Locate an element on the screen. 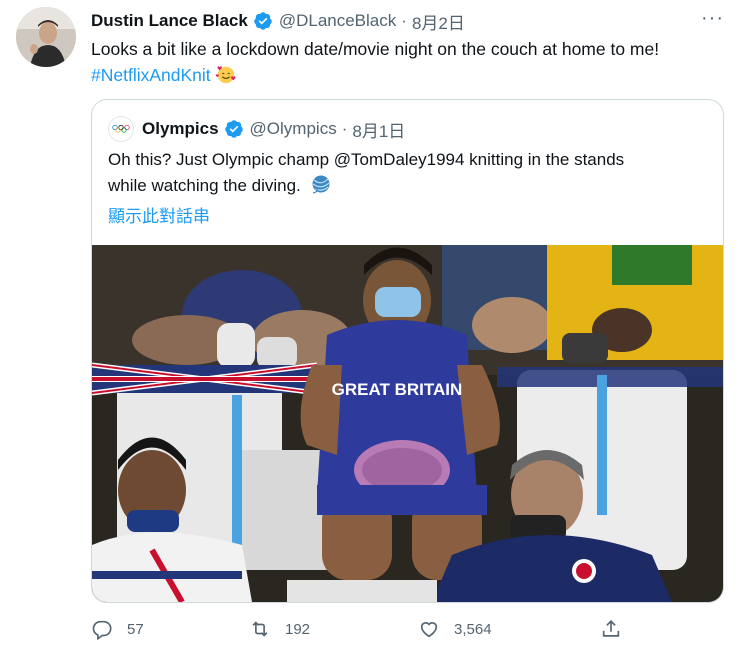 This screenshot has width=744, height=661. share-button is located at coordinates (611, 629).